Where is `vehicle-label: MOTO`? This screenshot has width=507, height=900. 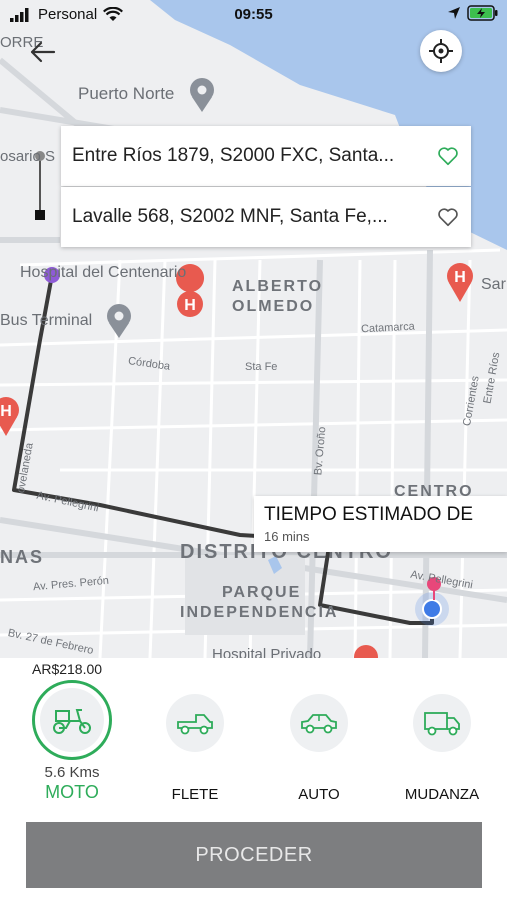 vehicle-label: MOTO is located at coordinates (72, 792).